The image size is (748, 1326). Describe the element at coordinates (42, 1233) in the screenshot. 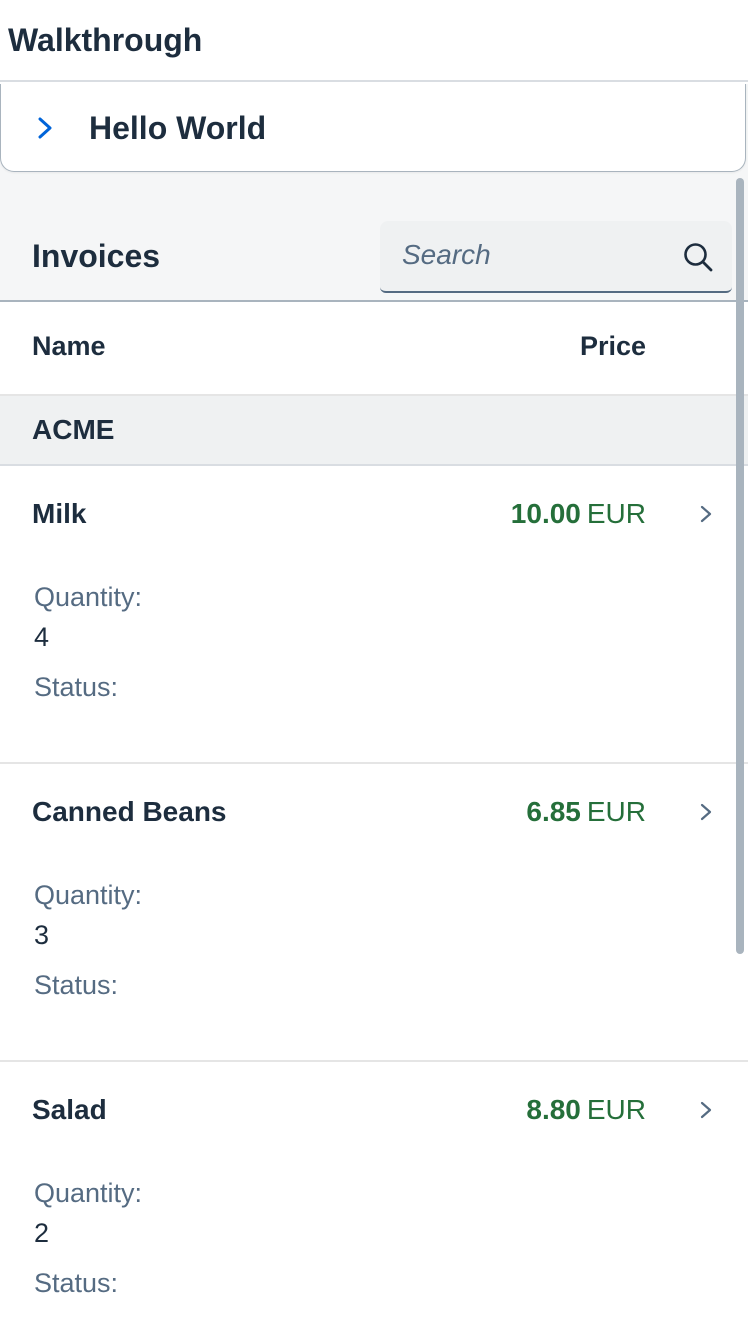

I see `quantity-value: 2` at that location.